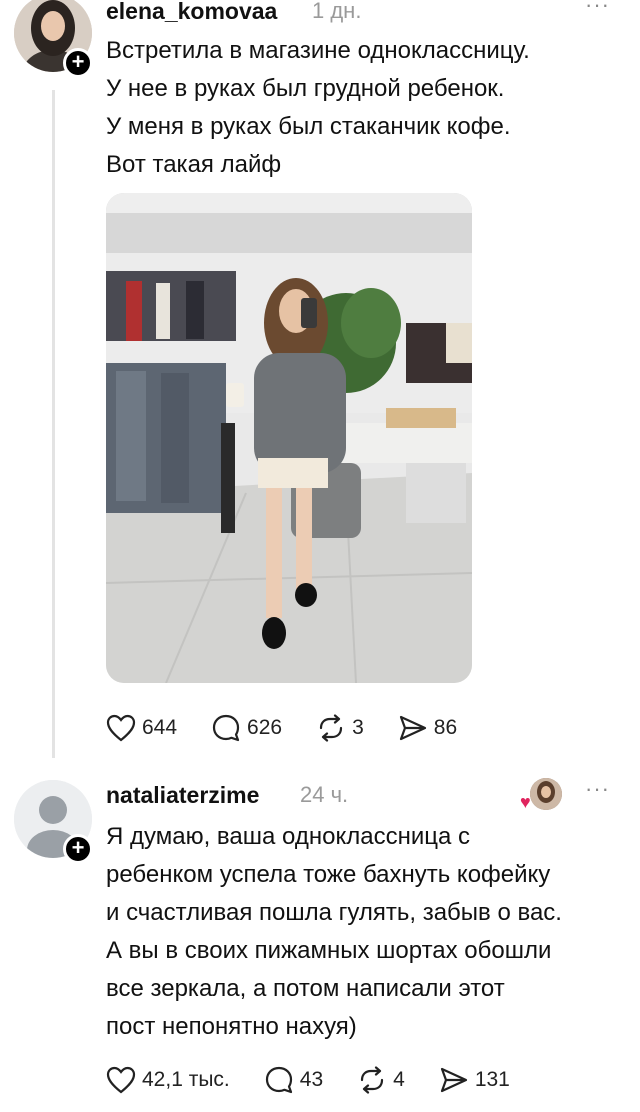 The image size is (640, 1112). What do you see at coordinates (525, 802) in the screenshot?
I see `heart-icon: ♥` at bounding box center [525, 802].